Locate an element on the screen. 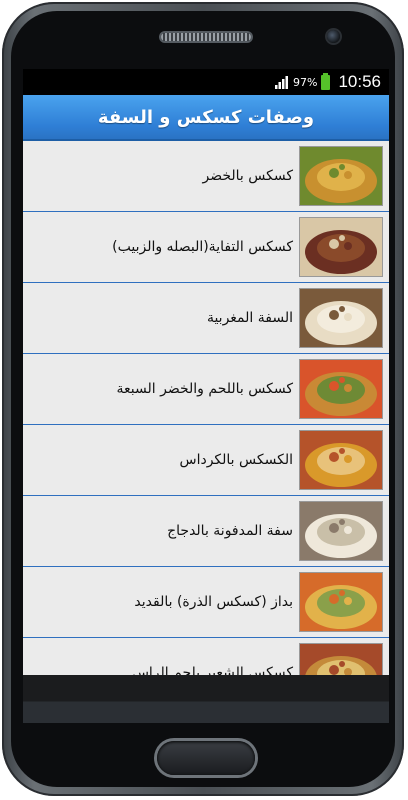  recipe-label: كسكس باللحم والخضر السبعة is located at coordinates (204, 389).